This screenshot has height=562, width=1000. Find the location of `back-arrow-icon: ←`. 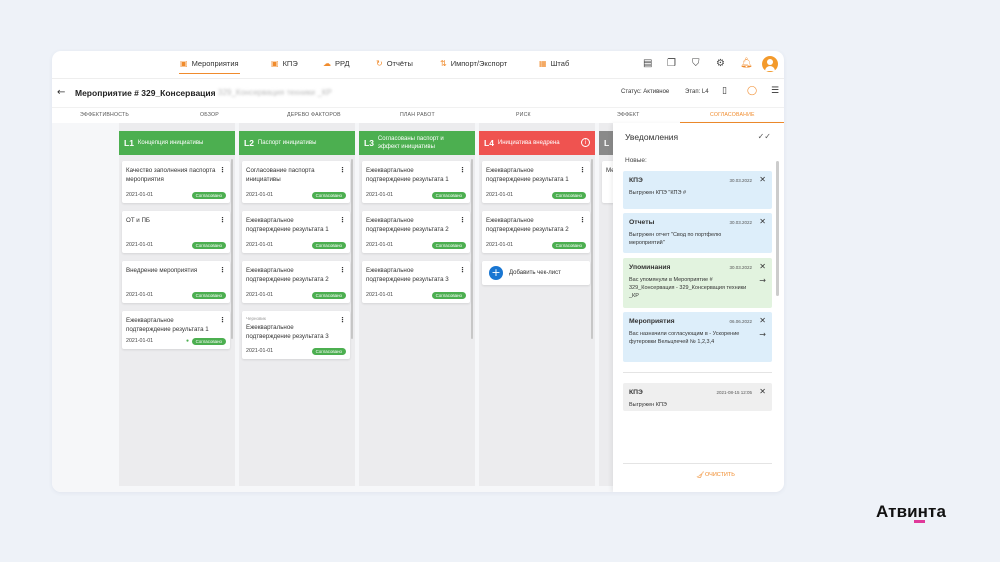

back-arrow-icon: ← is located at coordinates (61, 92).